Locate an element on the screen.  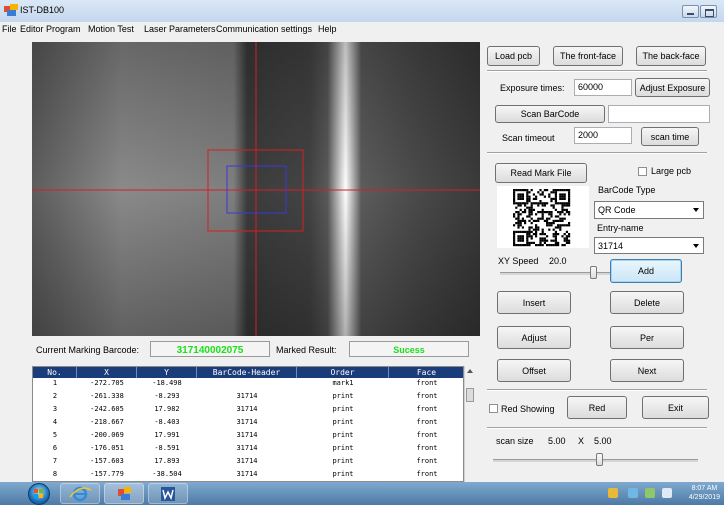
back-face-button: The back-face is located at coordinates (671, 56).